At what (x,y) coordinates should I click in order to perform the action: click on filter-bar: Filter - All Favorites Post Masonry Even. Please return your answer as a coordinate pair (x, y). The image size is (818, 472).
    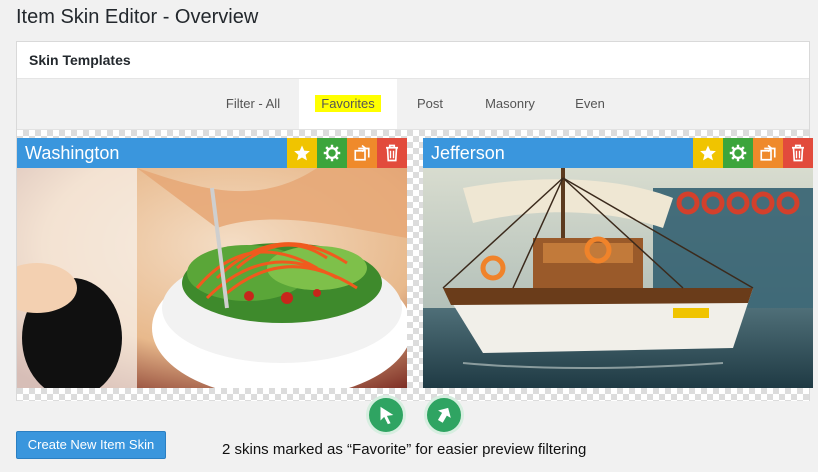
    Looking at the image, I should click on (413, 104).